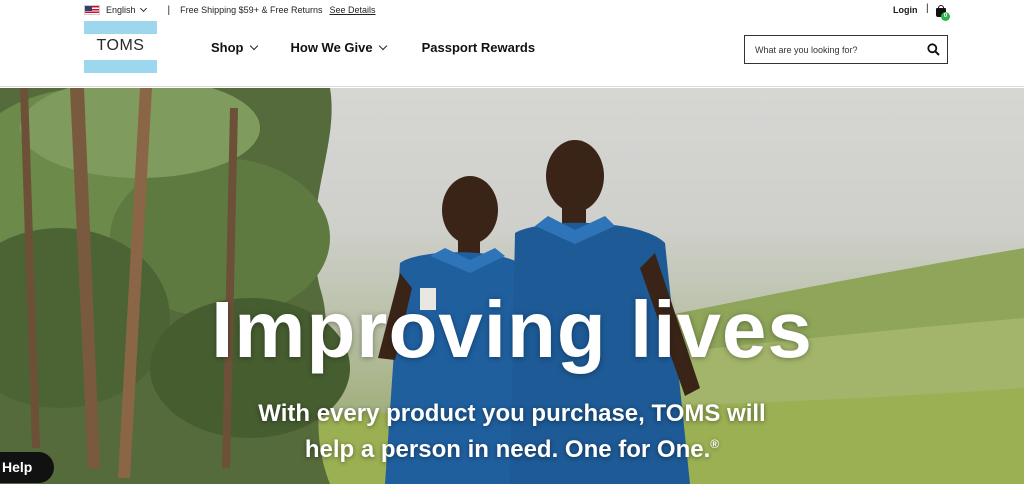 This screenshot has width=1024, height=484. What do you see at coordinates (905, 10) in the screenshot?
I see `login-link: Login` at bounding box center [905, 10].